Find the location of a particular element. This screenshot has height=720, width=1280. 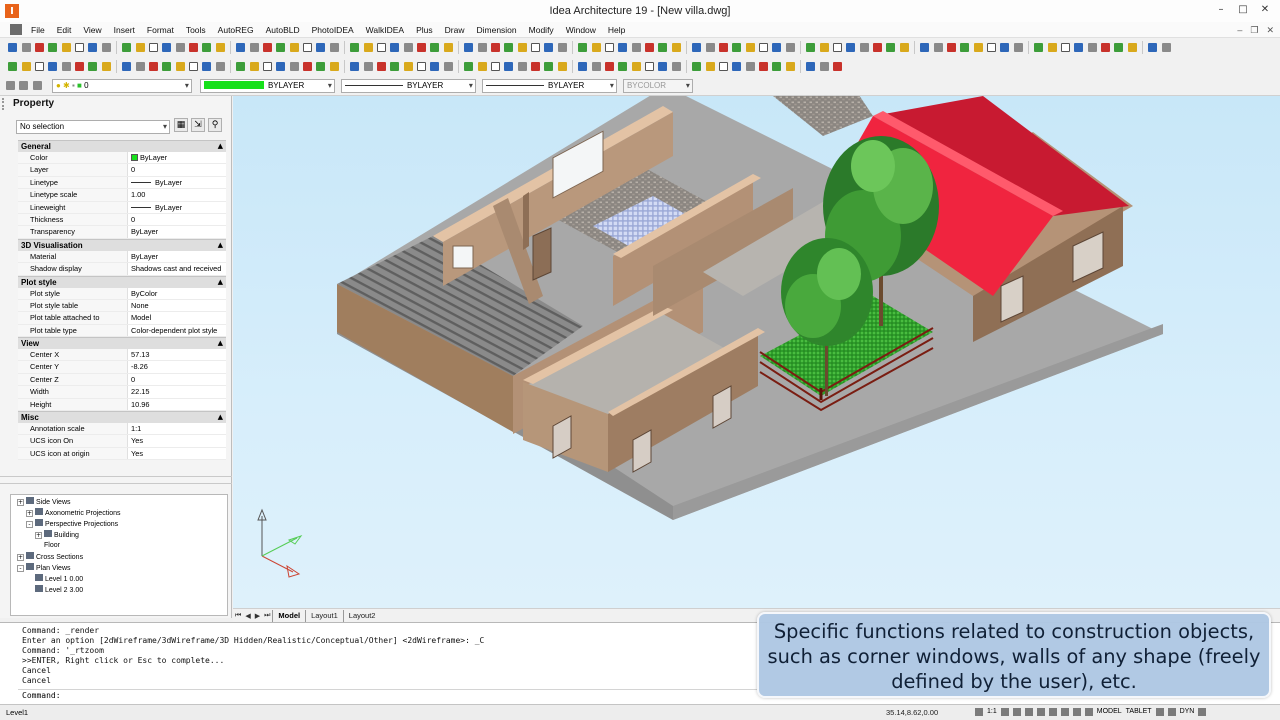

render-icon is located at coordinates (1119, 47).